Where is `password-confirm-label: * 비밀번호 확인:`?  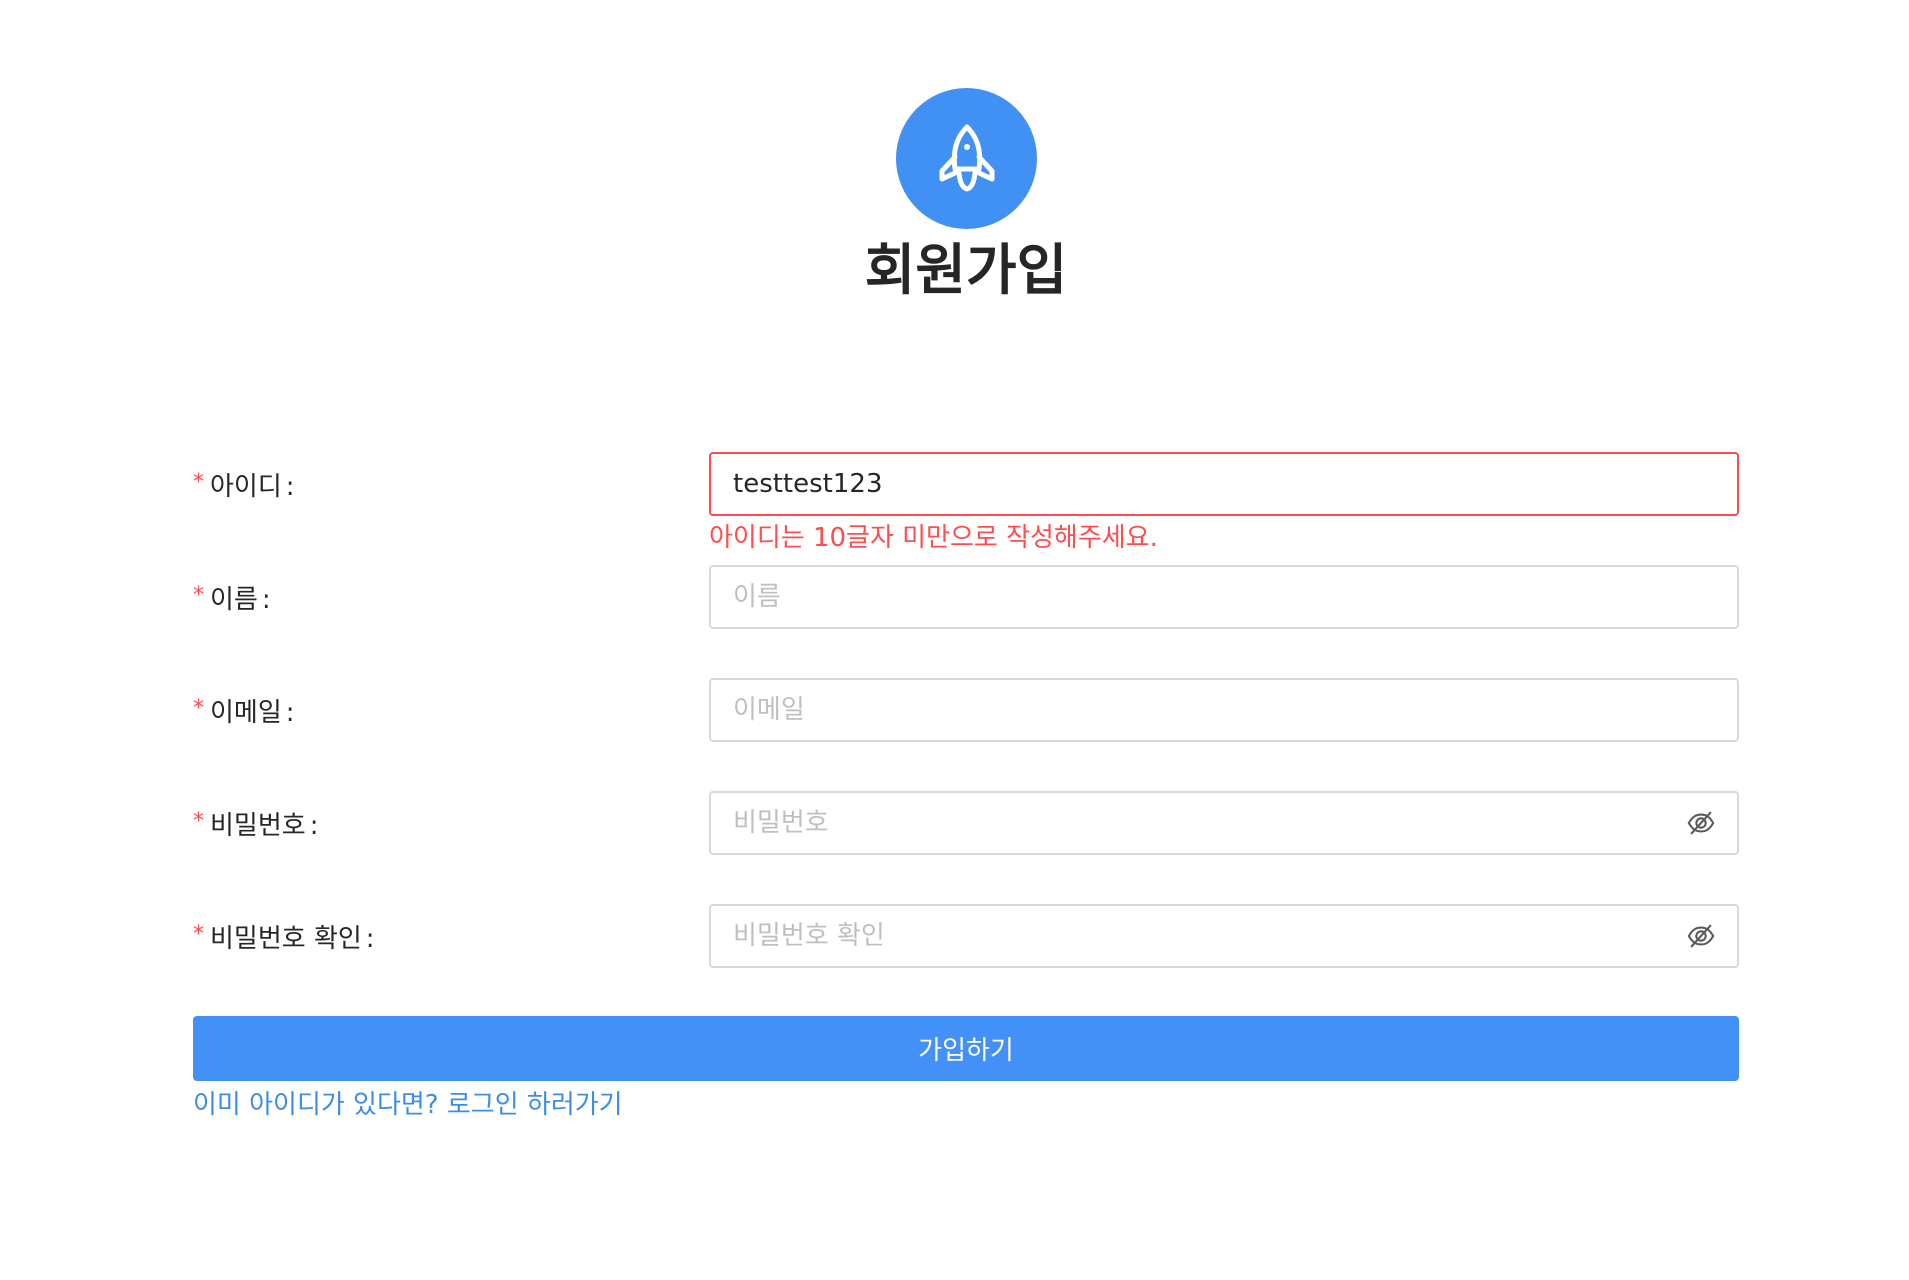 password-confirm-label: * 비밀번호 확인: is located at coordinates (284, 936).